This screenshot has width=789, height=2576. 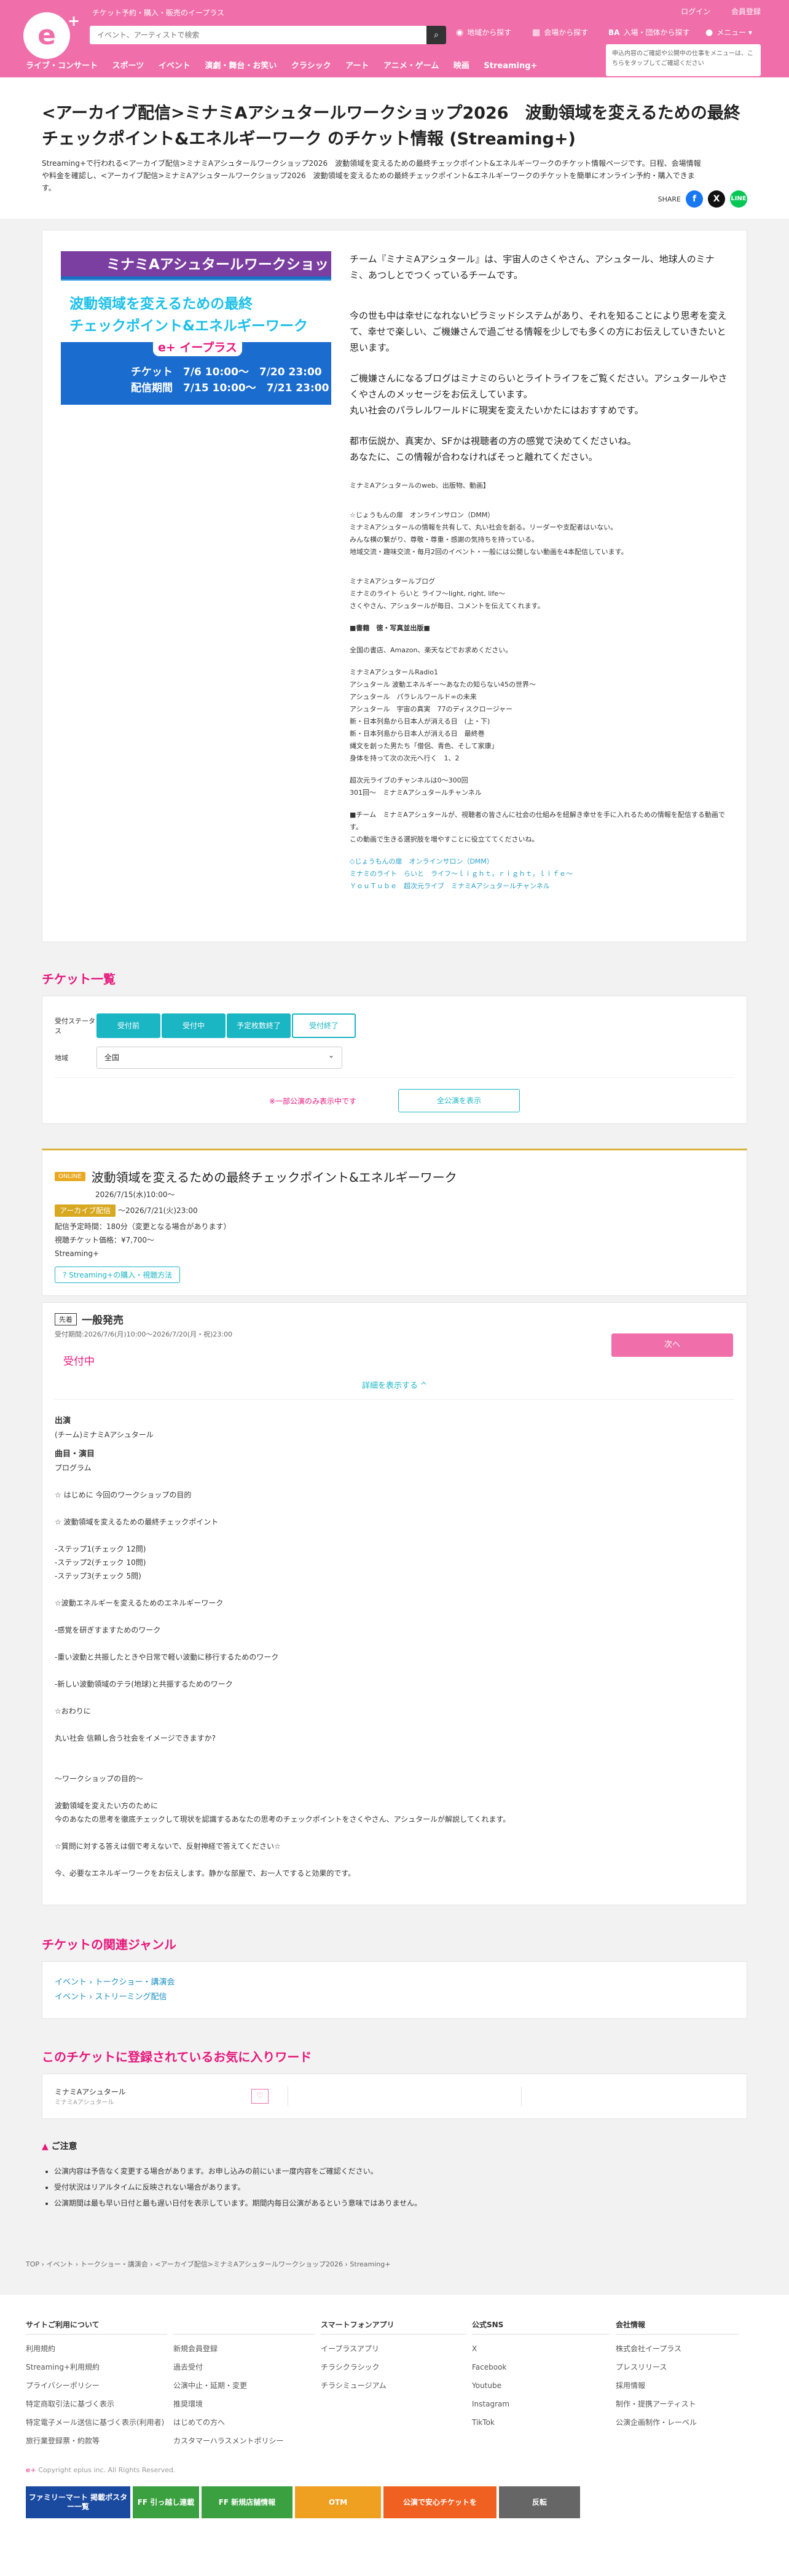 What do you see at coordinates (311, 66) in the screenshot?
I see `genre-classic: クラシック` at bounding box center [311, 66].